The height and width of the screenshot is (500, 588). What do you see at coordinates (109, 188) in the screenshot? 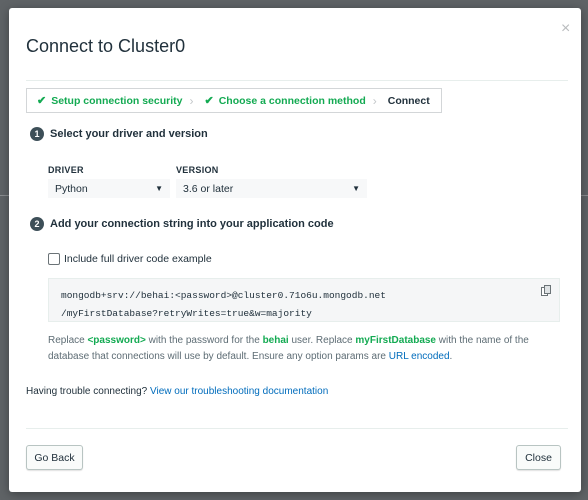
I see `driver-select: Python ▼` at bounding box center [109, 188].